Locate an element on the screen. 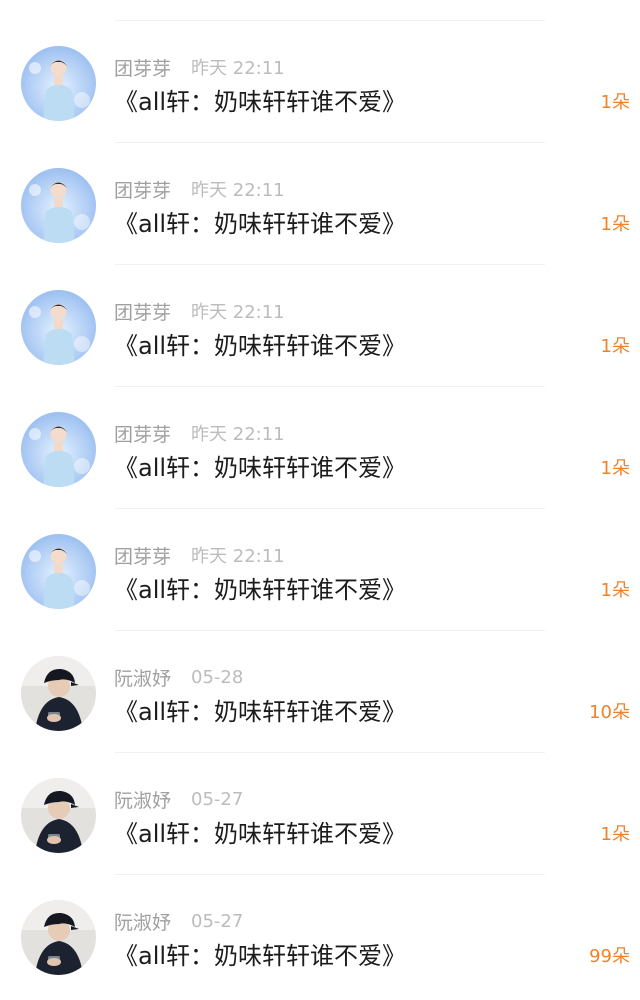 The image size is (640, 1000). list-item: 阮淑妤 05-28 《all轩：奶味轩轩谁不爱》 10朵 is located at coordinates (320, 692).